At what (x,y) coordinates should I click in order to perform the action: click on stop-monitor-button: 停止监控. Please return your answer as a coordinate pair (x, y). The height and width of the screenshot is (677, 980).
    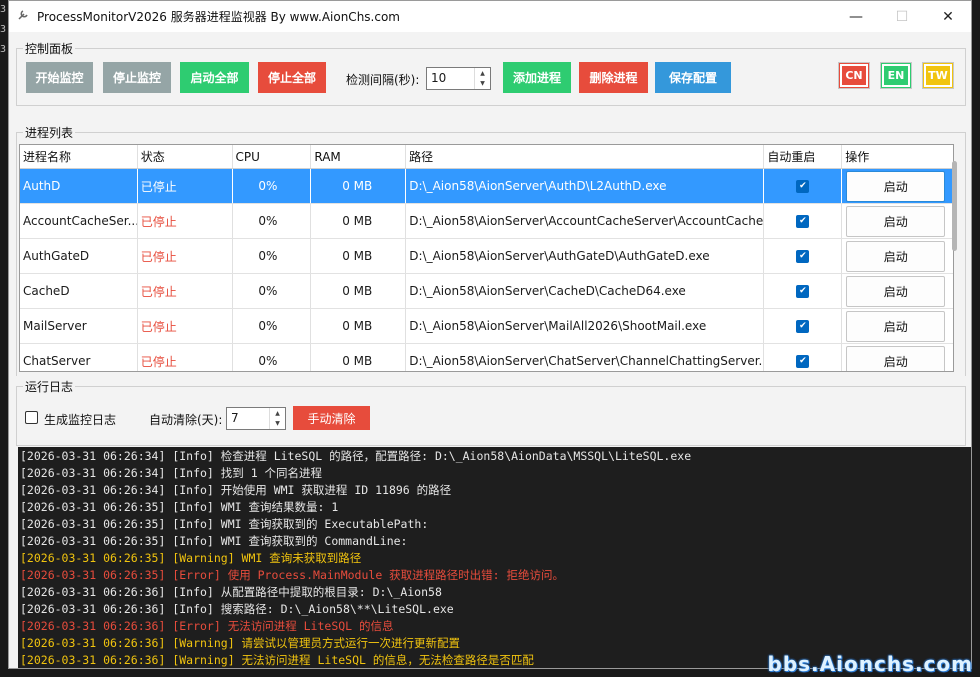
    Looking at the image, I should click on (137, 77).